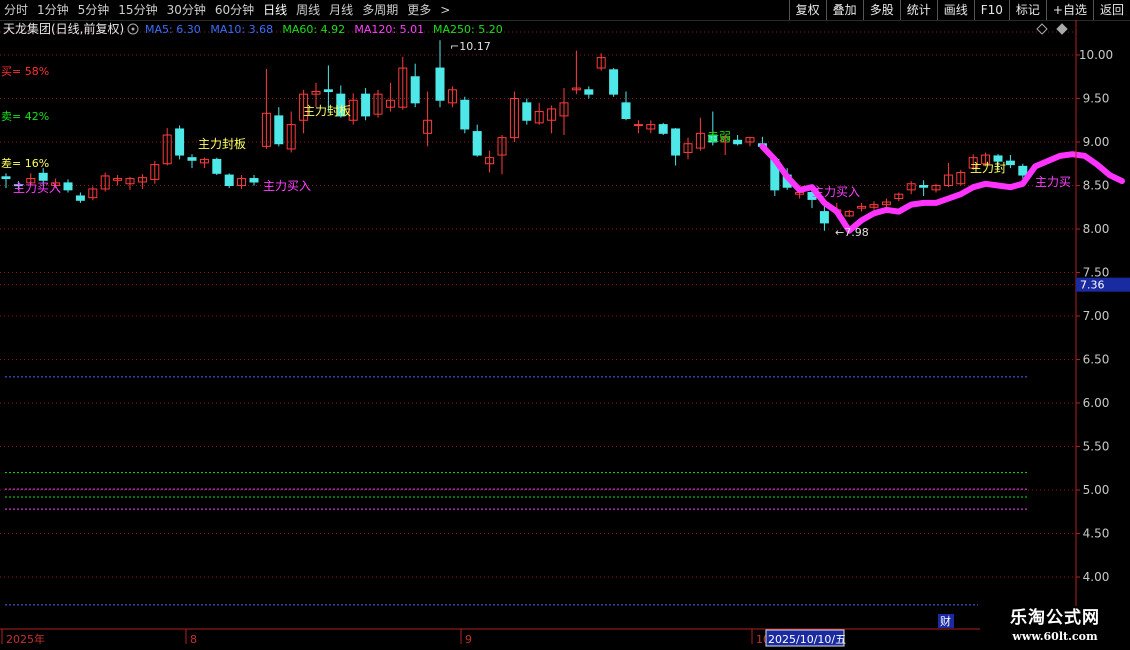 Image resolution: width=1130 pixels, height=650 pixels. Describe the element at coordinates (1096, 534) in the screenshot. I see `price-tick-label: 4.50` at that location.